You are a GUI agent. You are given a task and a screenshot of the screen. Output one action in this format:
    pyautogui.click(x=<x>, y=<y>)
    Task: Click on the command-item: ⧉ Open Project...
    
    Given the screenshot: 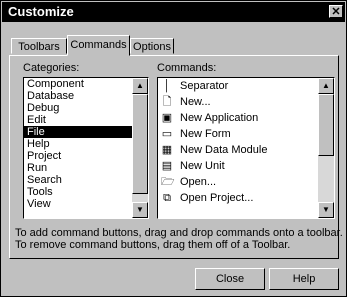 What is the action you would take?
    pyautogui.click(x=238, y=198)
    